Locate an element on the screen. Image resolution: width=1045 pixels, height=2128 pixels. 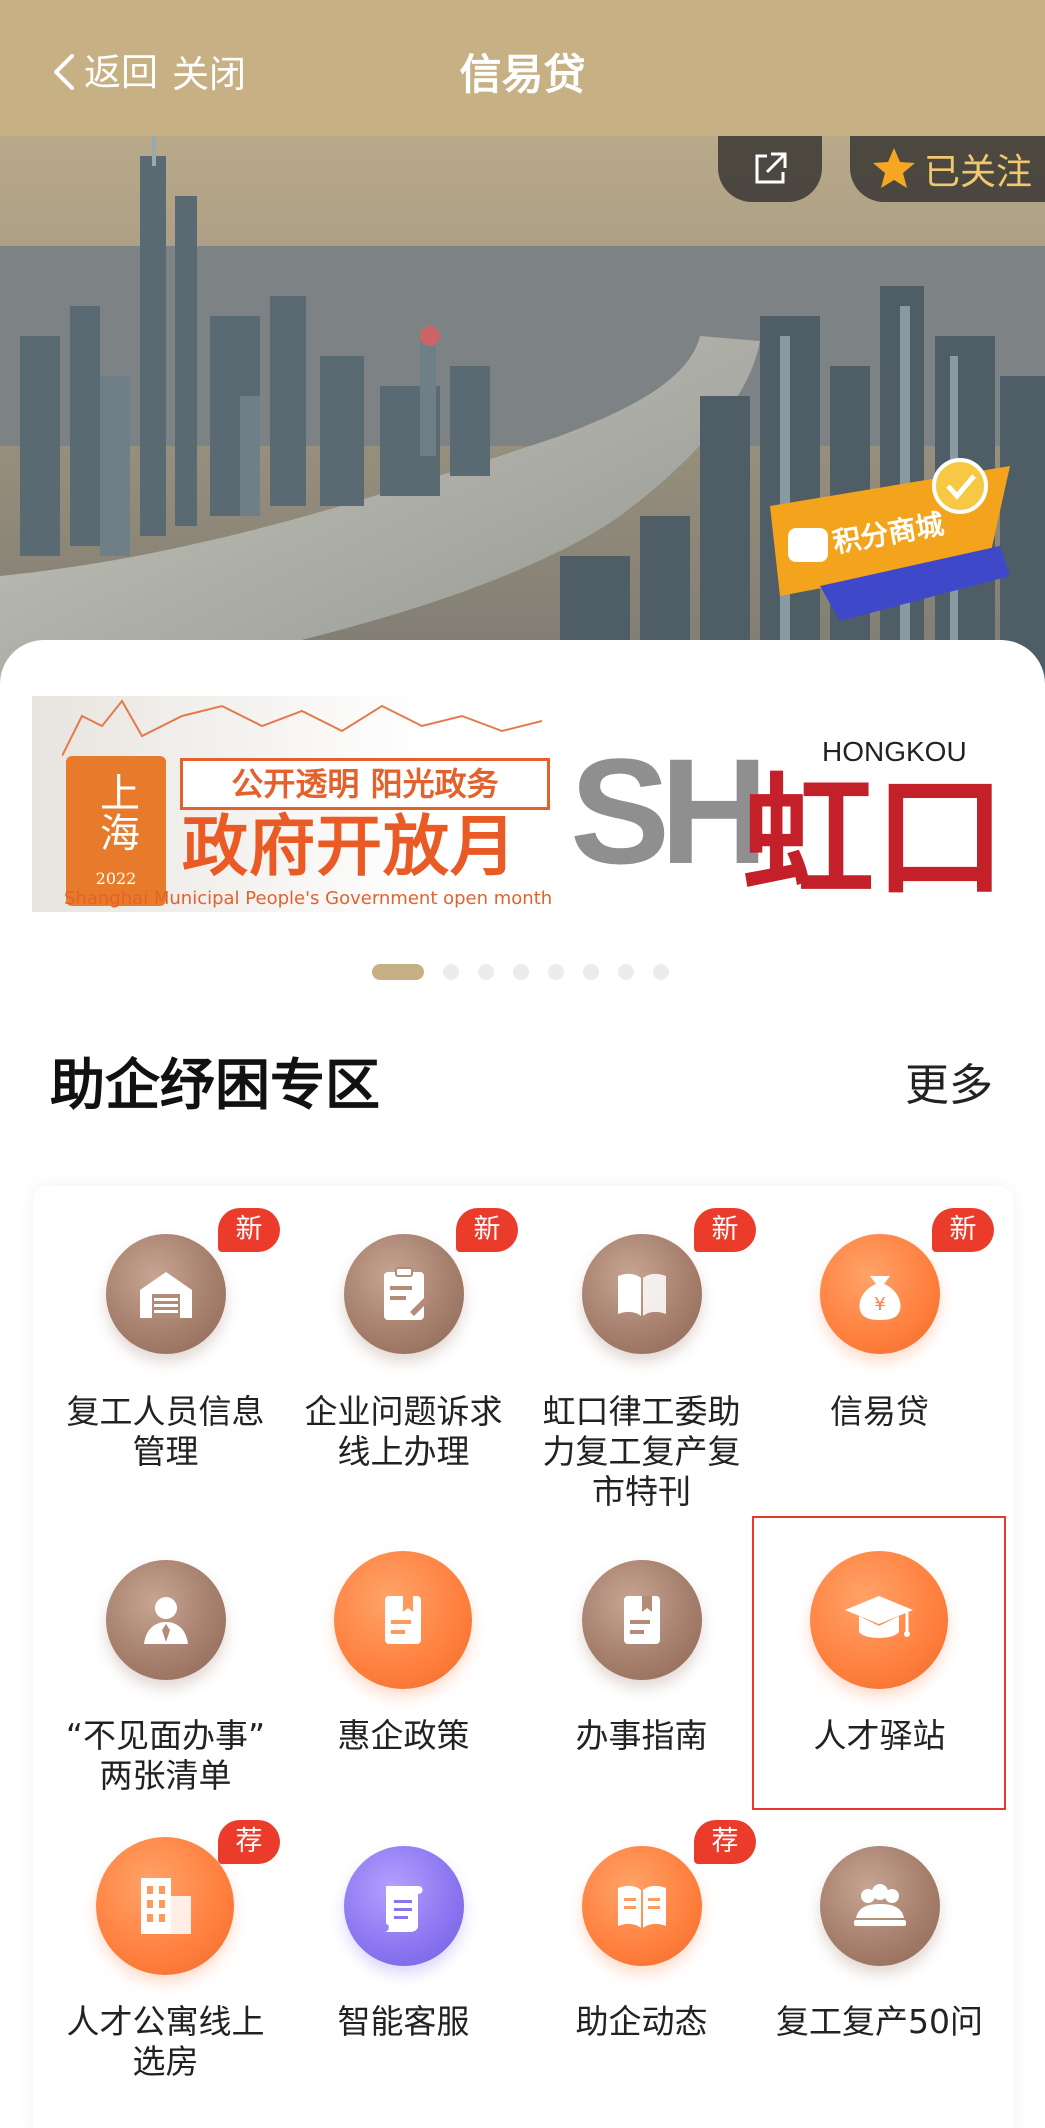
follow-button: 已关注 is located at coordinates (947, 169).